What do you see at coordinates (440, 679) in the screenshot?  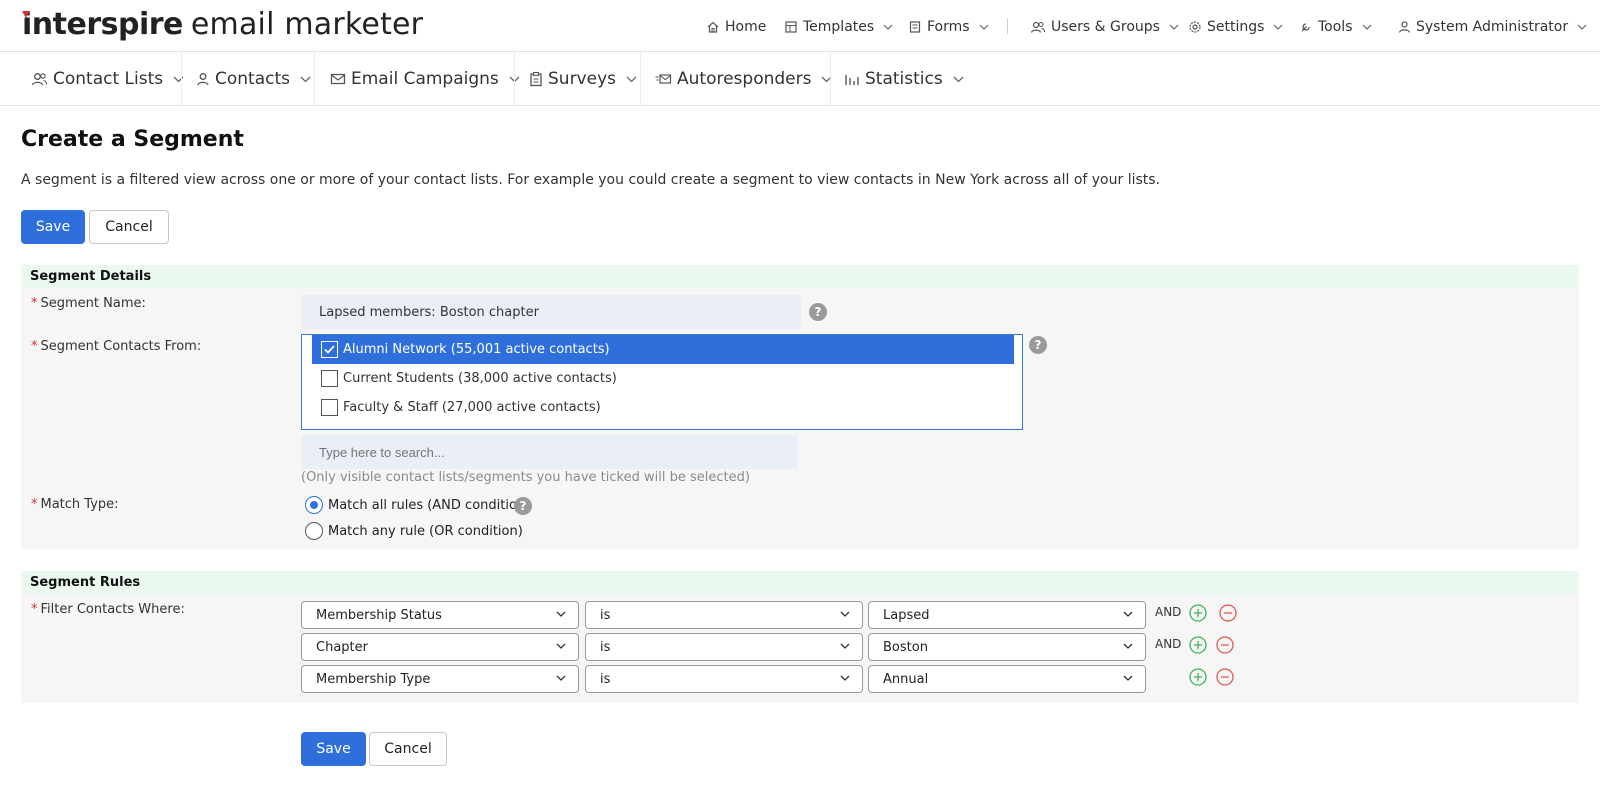 I see `rule-field-select: Membership Type` at bounding box center [440, 679].